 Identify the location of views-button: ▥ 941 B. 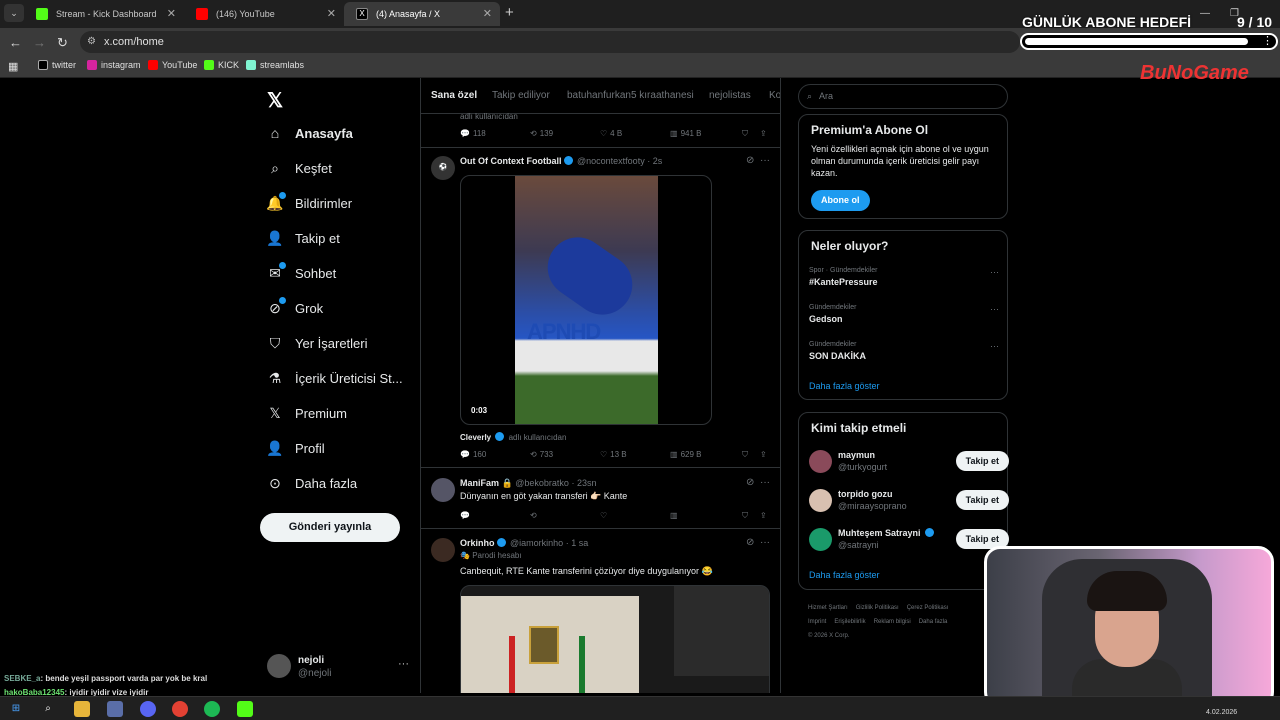
(685, 133).